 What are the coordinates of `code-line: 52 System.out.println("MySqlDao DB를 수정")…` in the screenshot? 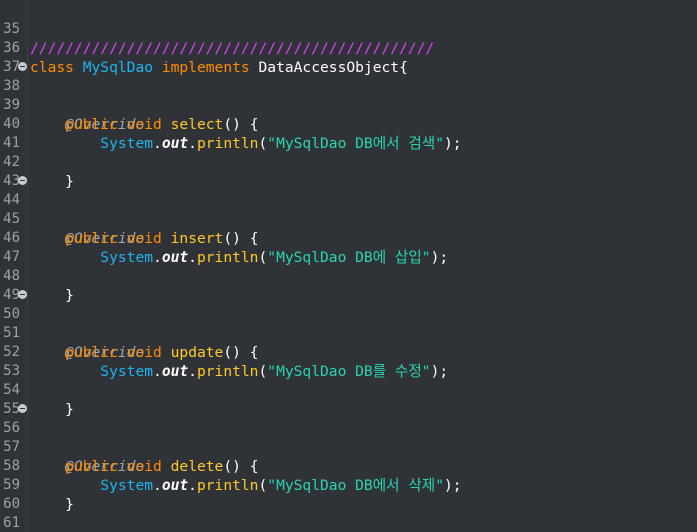 It's located at (348, 352).